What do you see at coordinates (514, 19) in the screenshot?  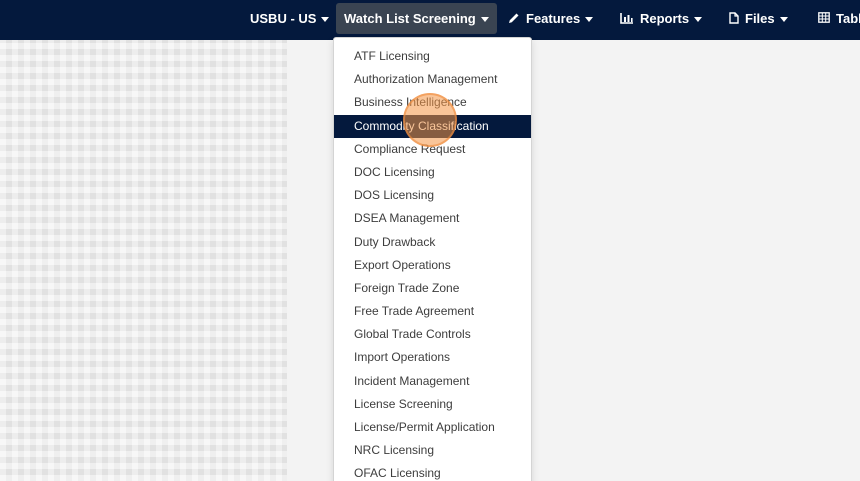 I see `pencil-icon` at bounding box center [514, 19].